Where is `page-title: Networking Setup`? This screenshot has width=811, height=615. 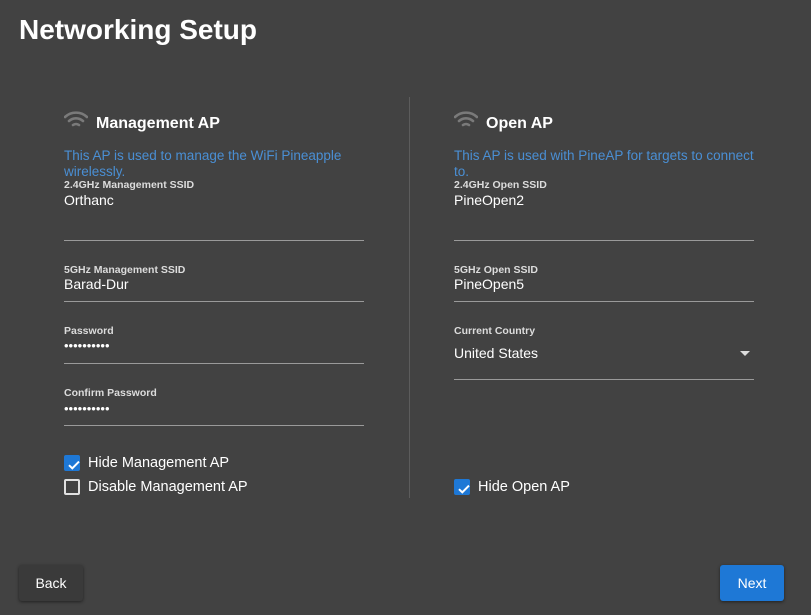 page-title: Networking Setup is located at coordinates (138, 29).